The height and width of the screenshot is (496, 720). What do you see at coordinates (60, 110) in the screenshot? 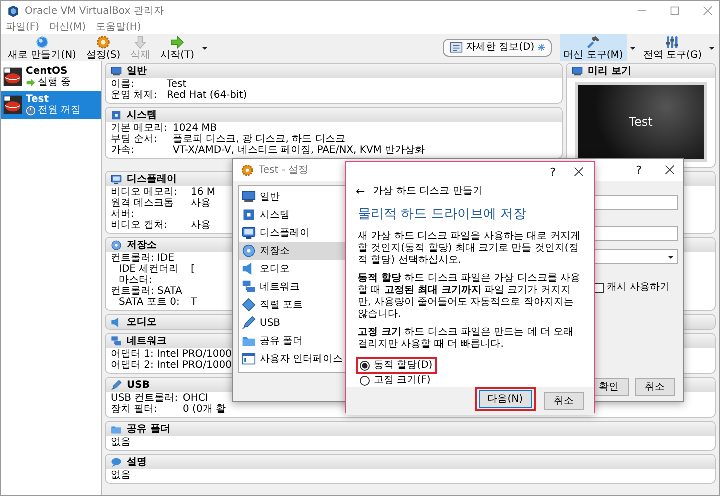
I see `vm-state: 전원 꺼짐` at bounding box center [60, 110].